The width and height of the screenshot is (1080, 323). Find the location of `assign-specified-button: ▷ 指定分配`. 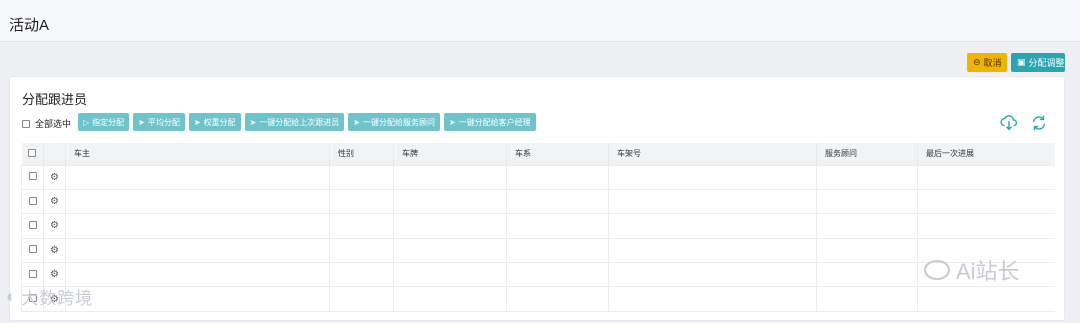

assign-specified-button: ▷ 指定分配 is located at coordinates (104, 122).